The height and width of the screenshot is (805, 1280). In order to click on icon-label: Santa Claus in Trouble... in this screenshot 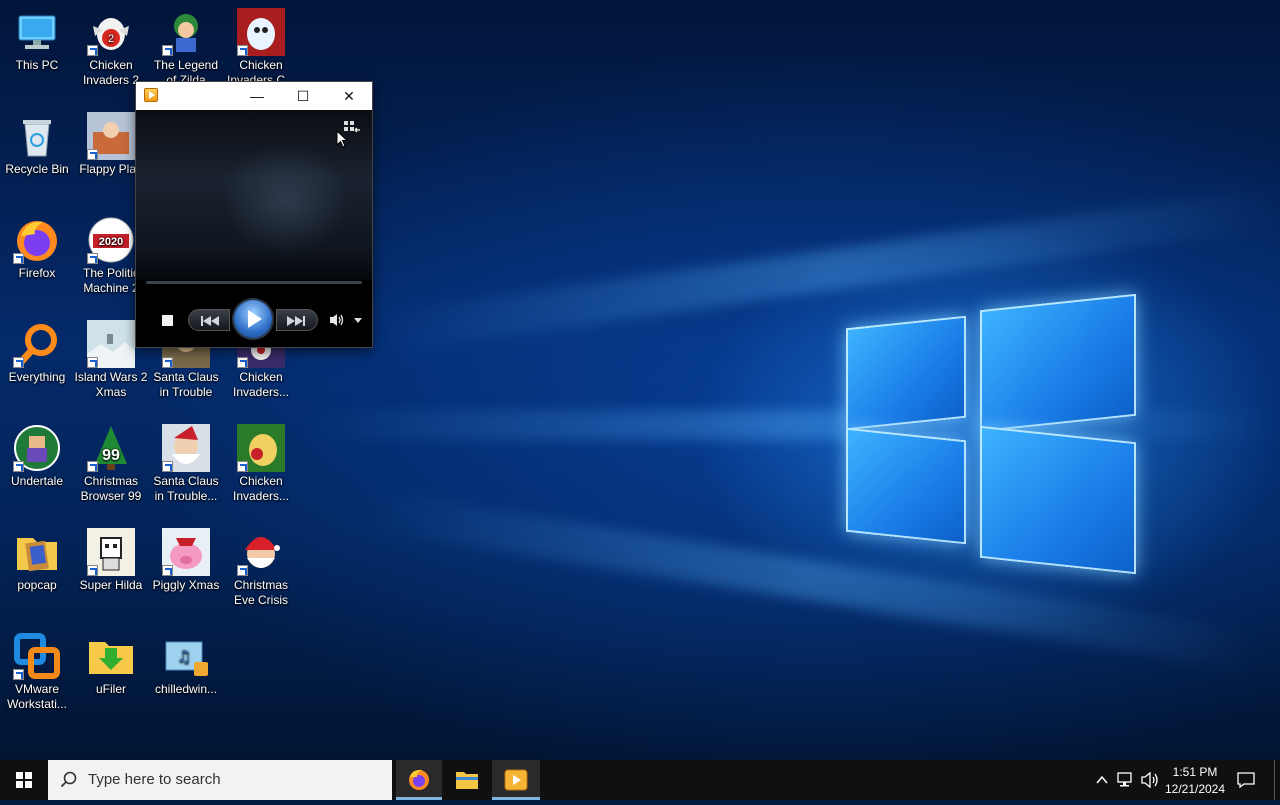, I will do `click(186, 488)`.